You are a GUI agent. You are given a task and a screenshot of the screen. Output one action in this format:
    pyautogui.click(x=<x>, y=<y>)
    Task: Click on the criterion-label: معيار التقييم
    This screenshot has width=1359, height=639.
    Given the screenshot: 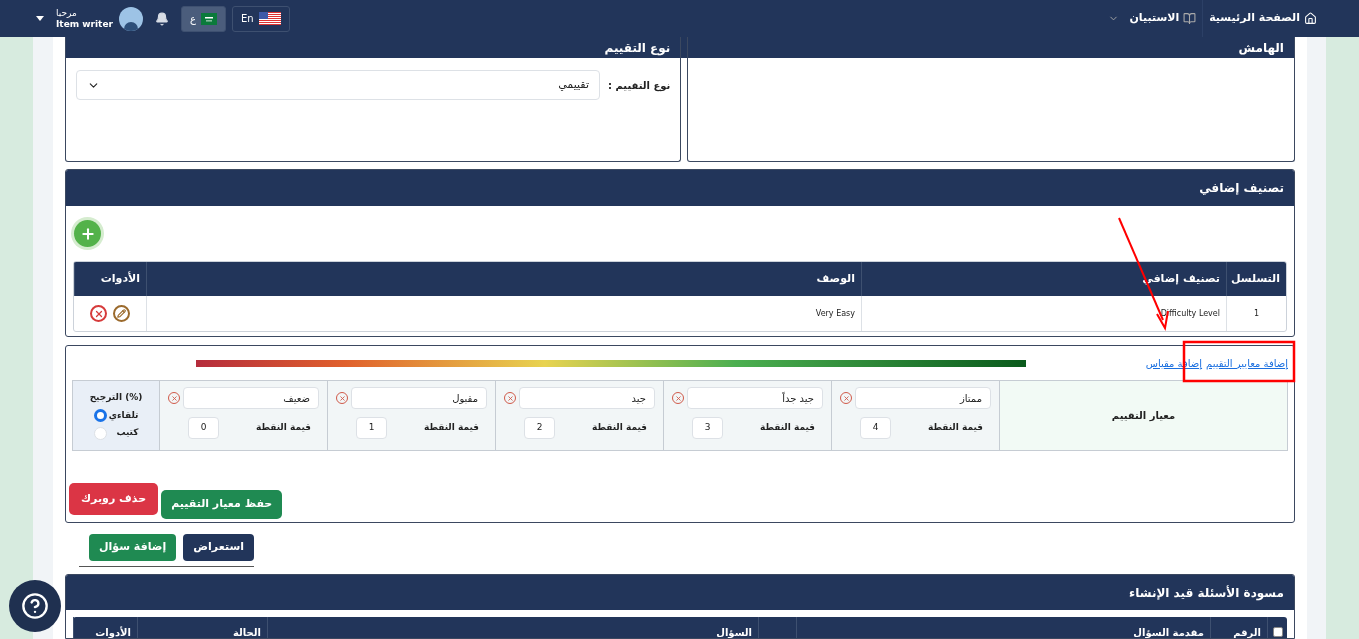 What is the action you would take?
    pyautogui.click(x=1143, y=415)
    